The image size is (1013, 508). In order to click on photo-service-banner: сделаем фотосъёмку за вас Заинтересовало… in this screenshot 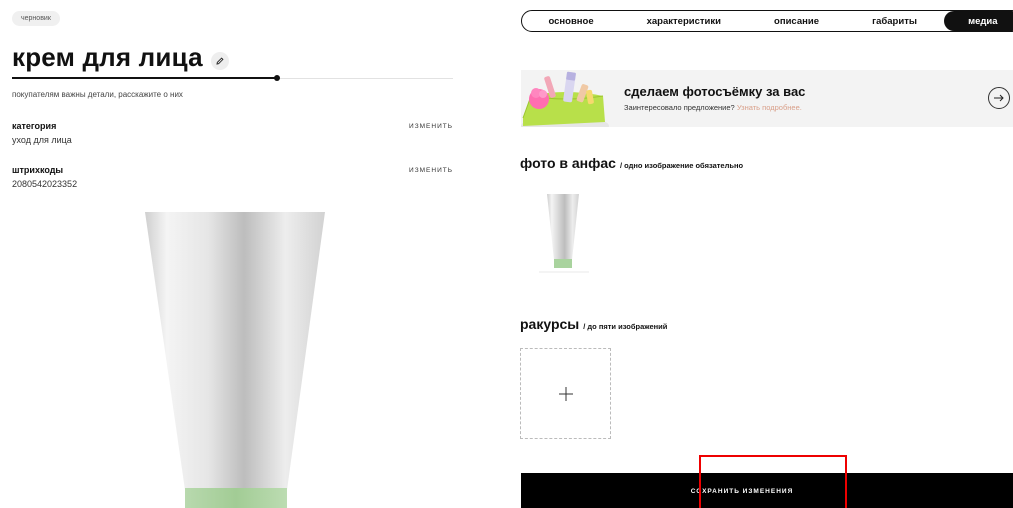, I will do `click(767, 103)`.